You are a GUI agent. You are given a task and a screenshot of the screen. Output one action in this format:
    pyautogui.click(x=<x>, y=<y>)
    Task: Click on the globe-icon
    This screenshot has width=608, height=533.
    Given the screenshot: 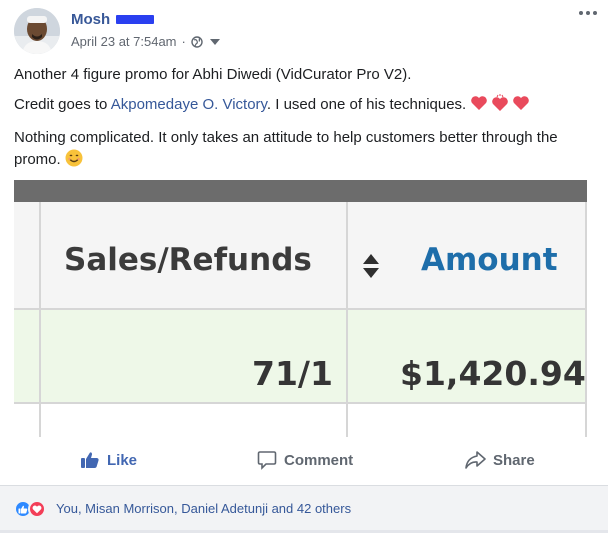 What is the action you would take?
    pyautogui.click(x=197, y=41)
    